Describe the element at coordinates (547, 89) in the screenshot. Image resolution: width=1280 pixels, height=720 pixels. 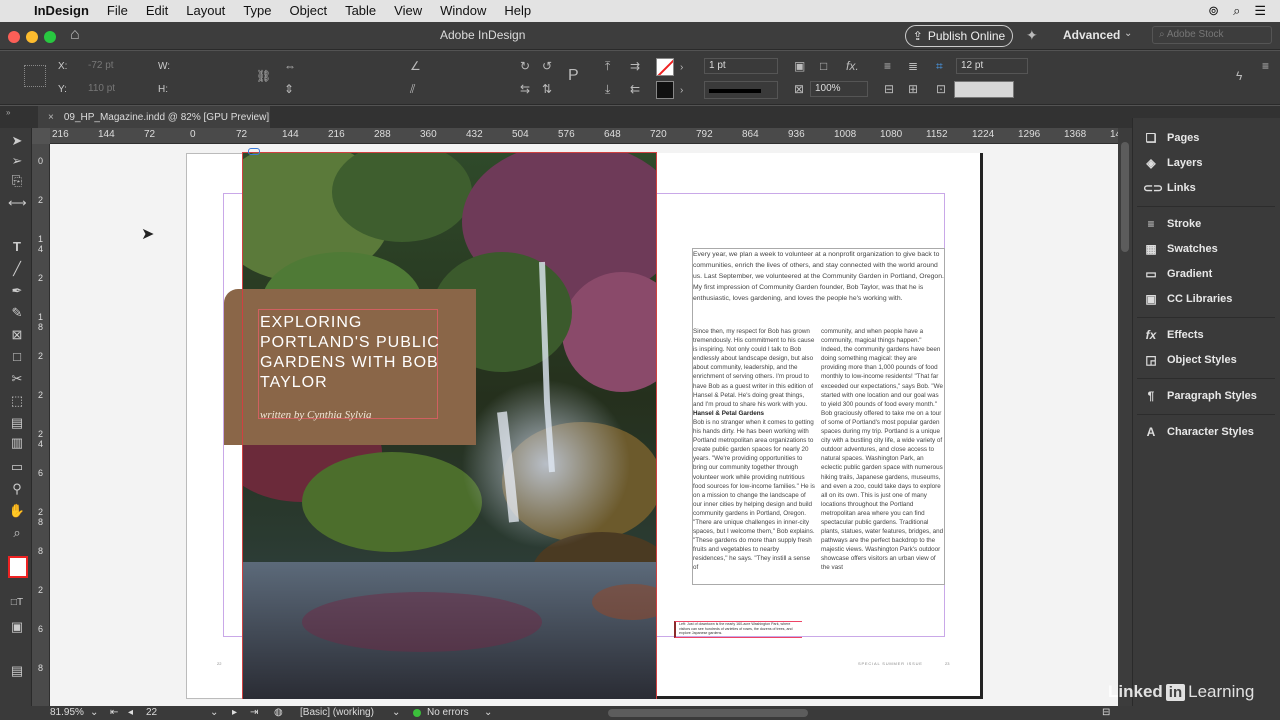
I see `flip-vertical-icon: ⇅` at that location.